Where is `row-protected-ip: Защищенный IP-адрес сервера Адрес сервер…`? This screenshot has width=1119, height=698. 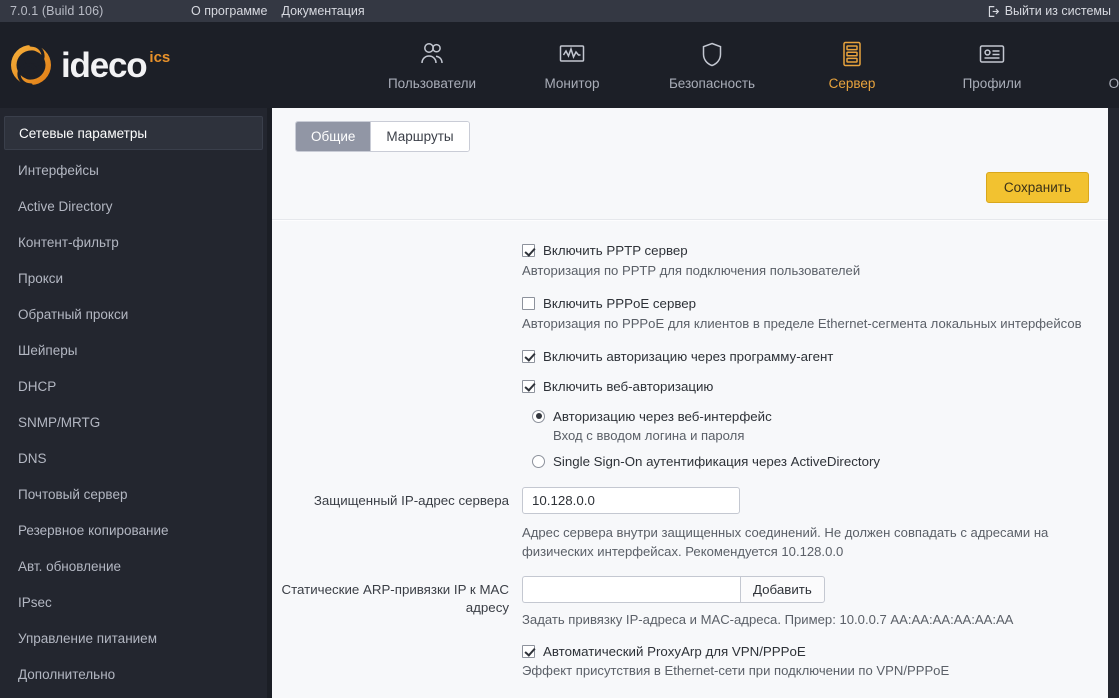
row-protected-ip: Защищенный IP-адрес сервера Адрес сервер… is located at coordinates (690, 524).